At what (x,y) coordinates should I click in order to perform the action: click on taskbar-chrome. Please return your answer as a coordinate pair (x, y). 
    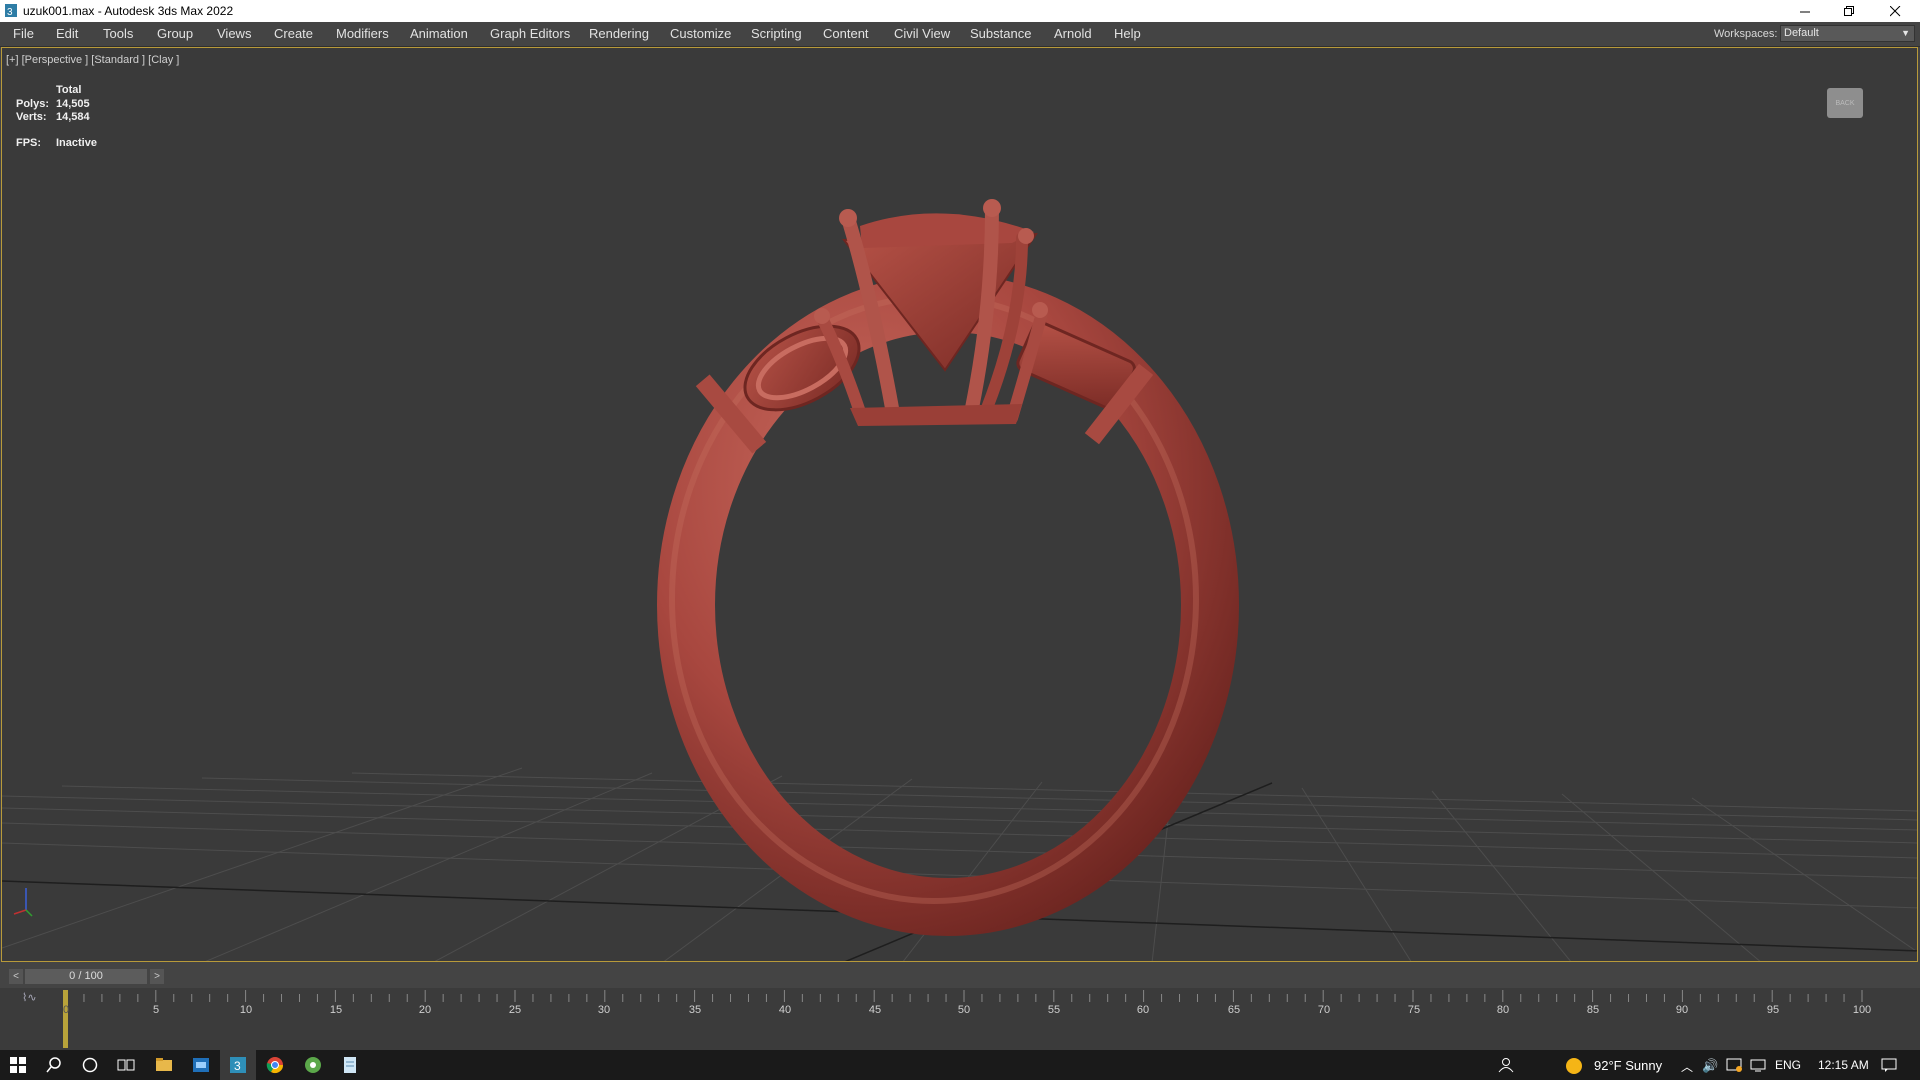
    Looking at the image, I should click on (275, 1065).